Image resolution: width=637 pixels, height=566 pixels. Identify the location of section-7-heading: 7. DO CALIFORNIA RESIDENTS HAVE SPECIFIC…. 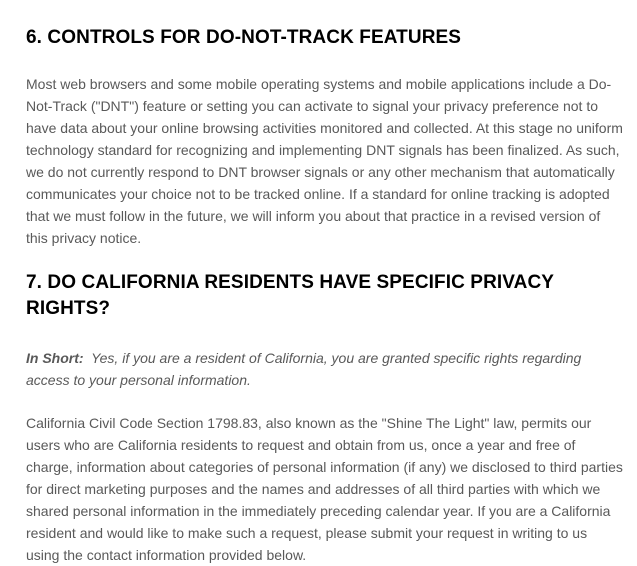
(290, 295).